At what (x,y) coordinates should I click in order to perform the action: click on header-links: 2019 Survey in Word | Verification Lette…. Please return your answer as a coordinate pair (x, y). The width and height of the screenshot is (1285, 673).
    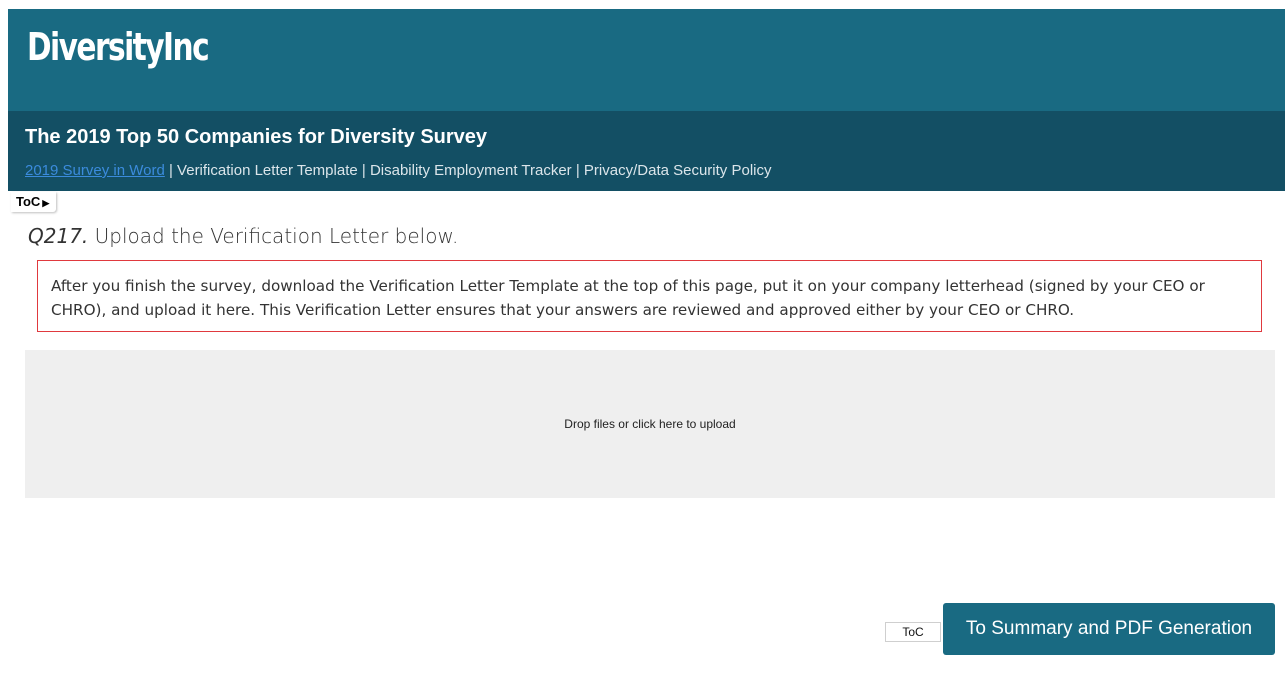
    Looking at the image, I should click on (398, 170).